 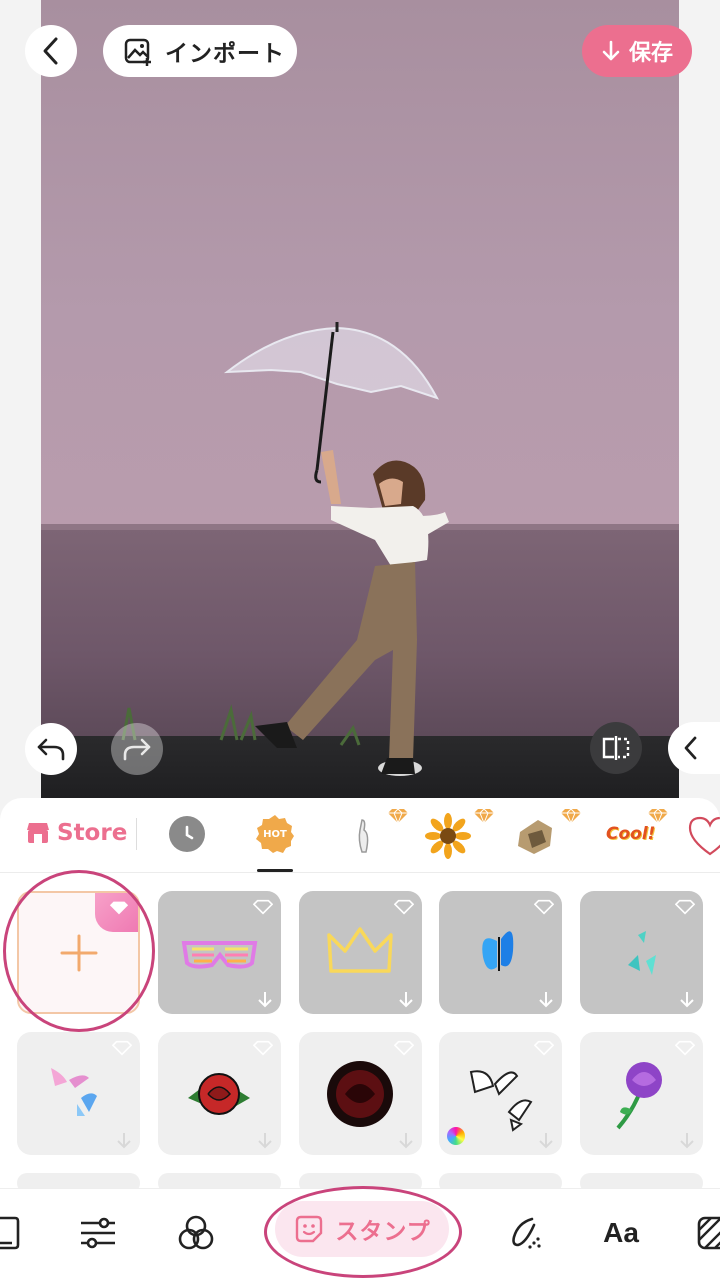 I want to click on store-icon, so click(x=38, y=833).